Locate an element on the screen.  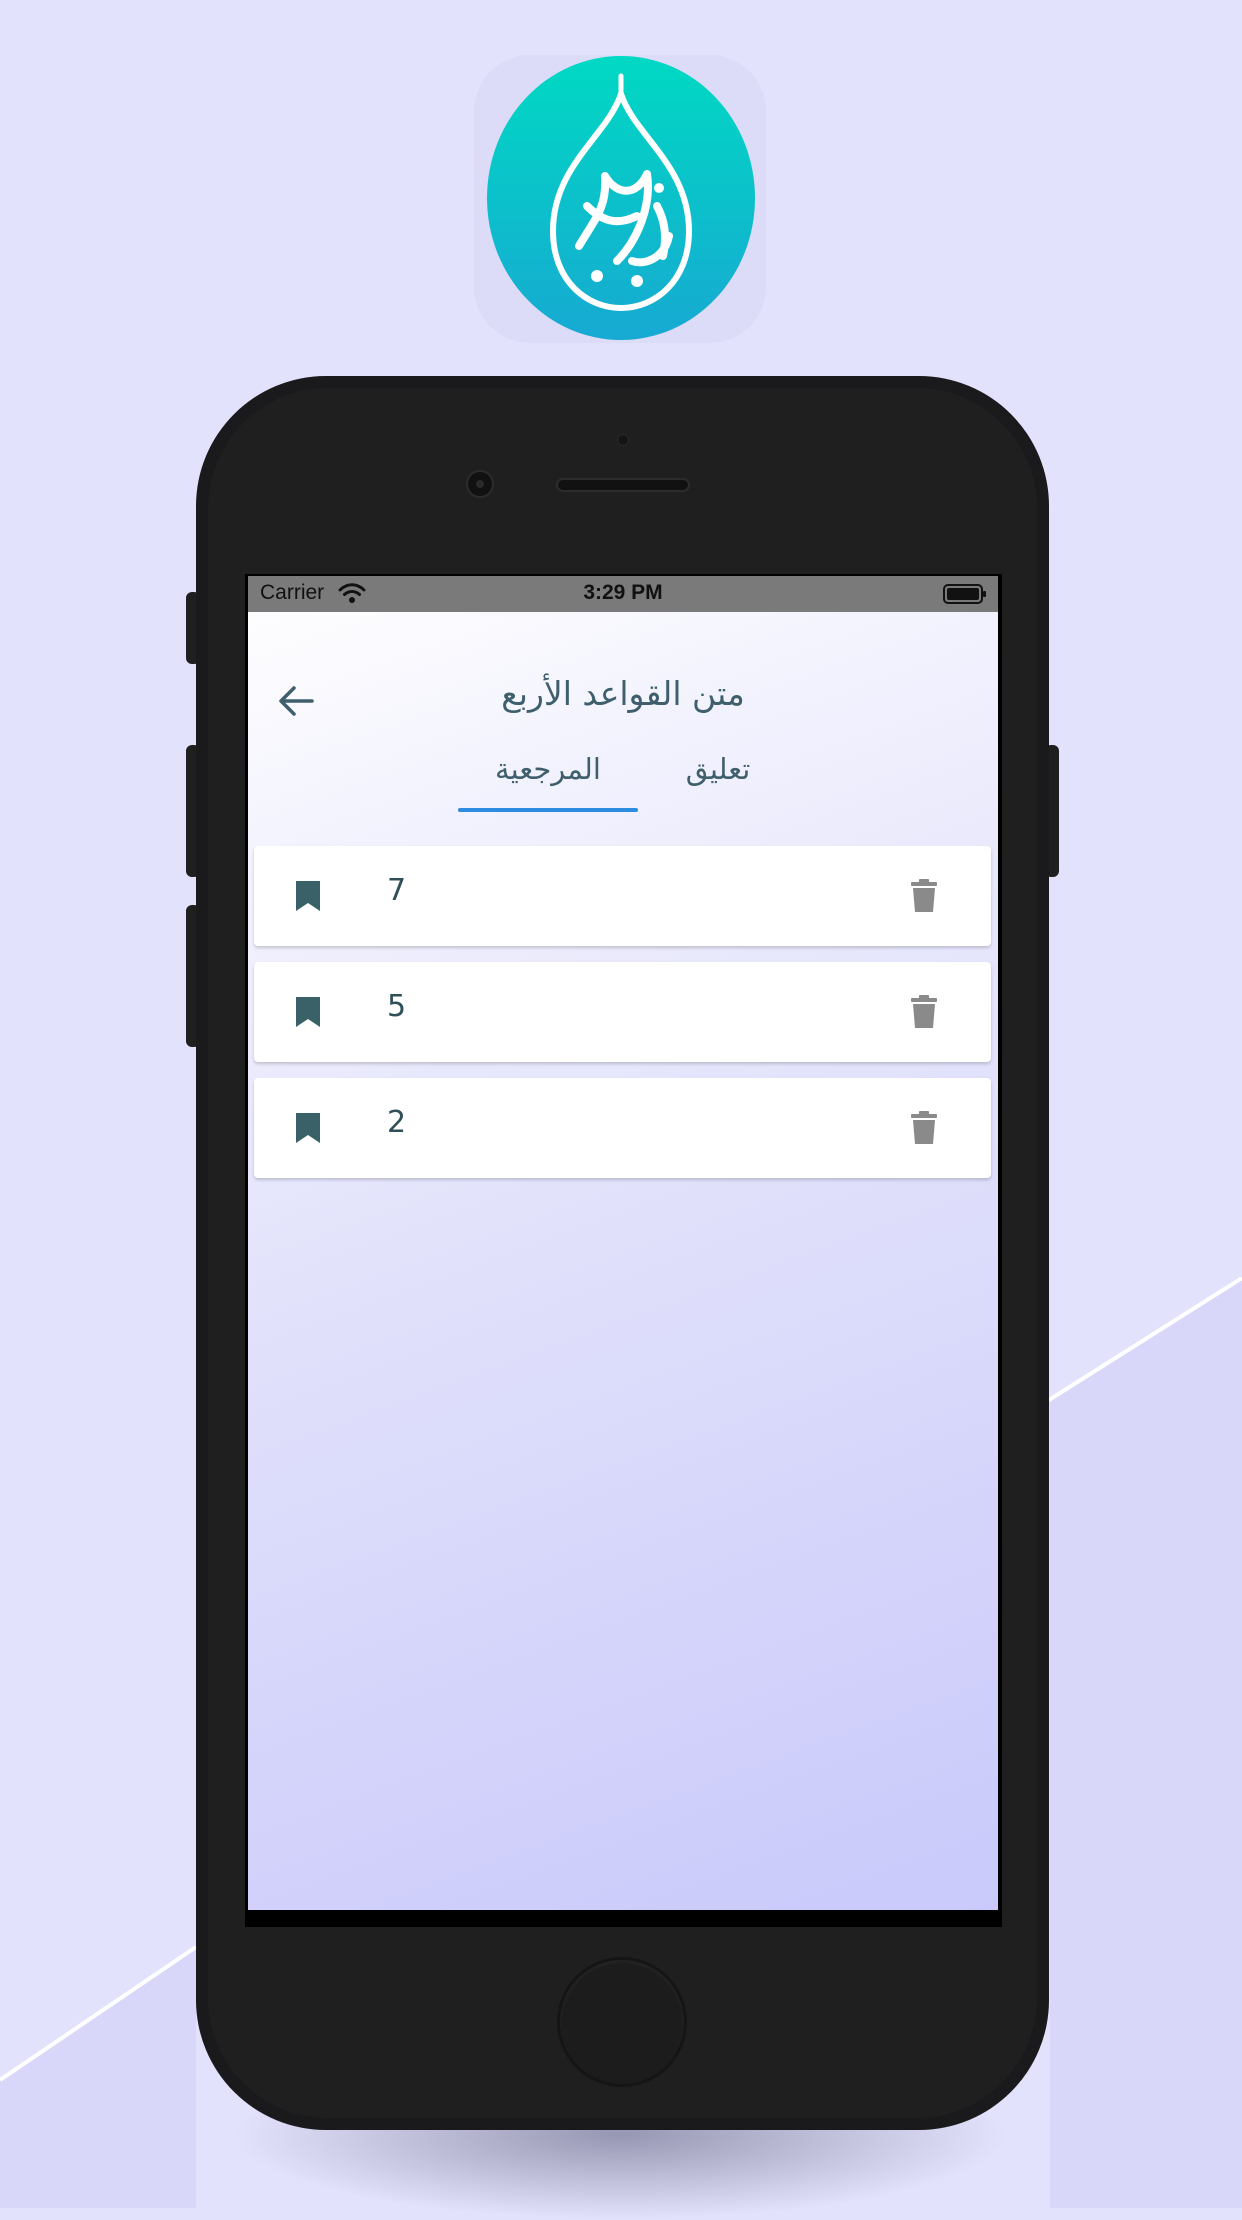
bookmark-list-item: 5 is located at coordinates (622, 1012).